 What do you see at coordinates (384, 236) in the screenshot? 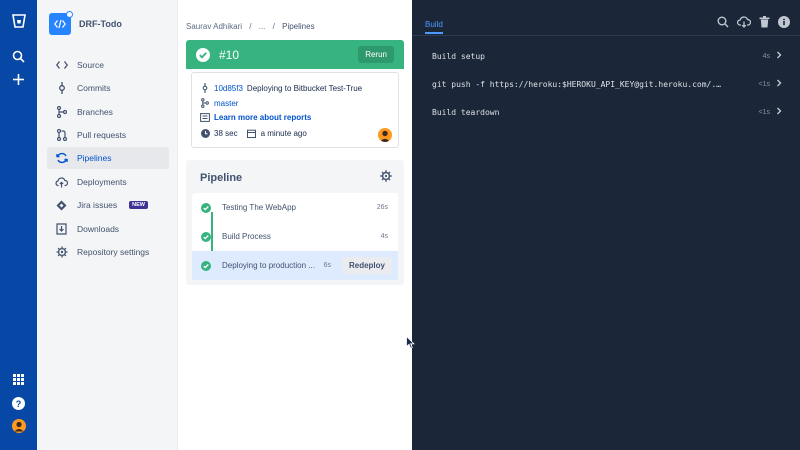
I see `step-duration: 4s` at bounding box center [384, 236].